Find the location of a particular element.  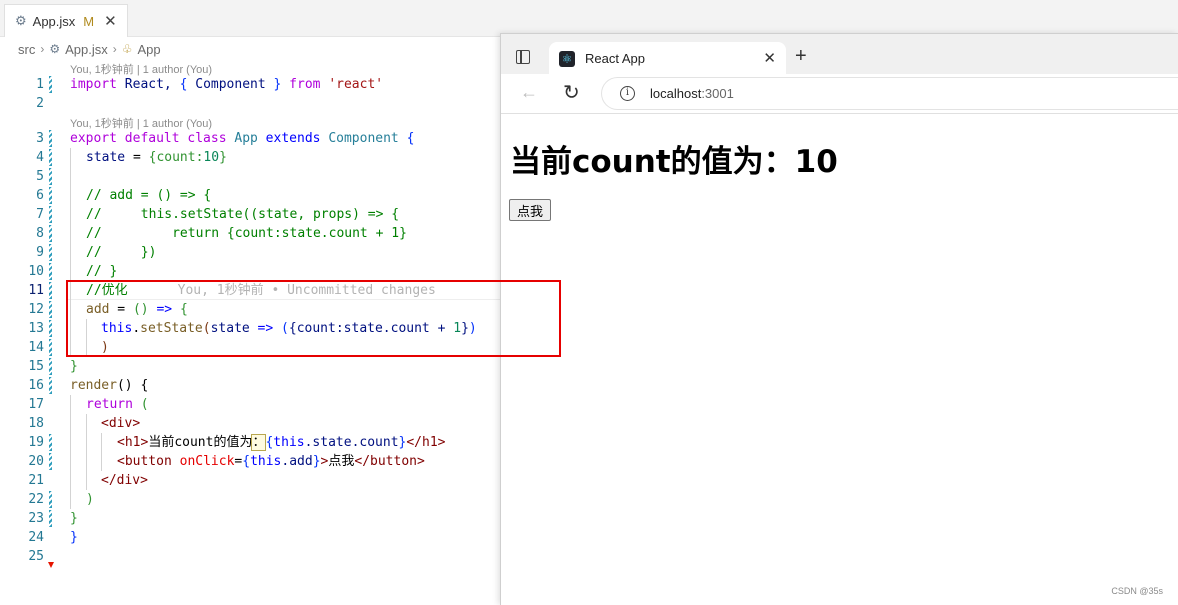

code-line: 25 is located at coordinates (250, 556).